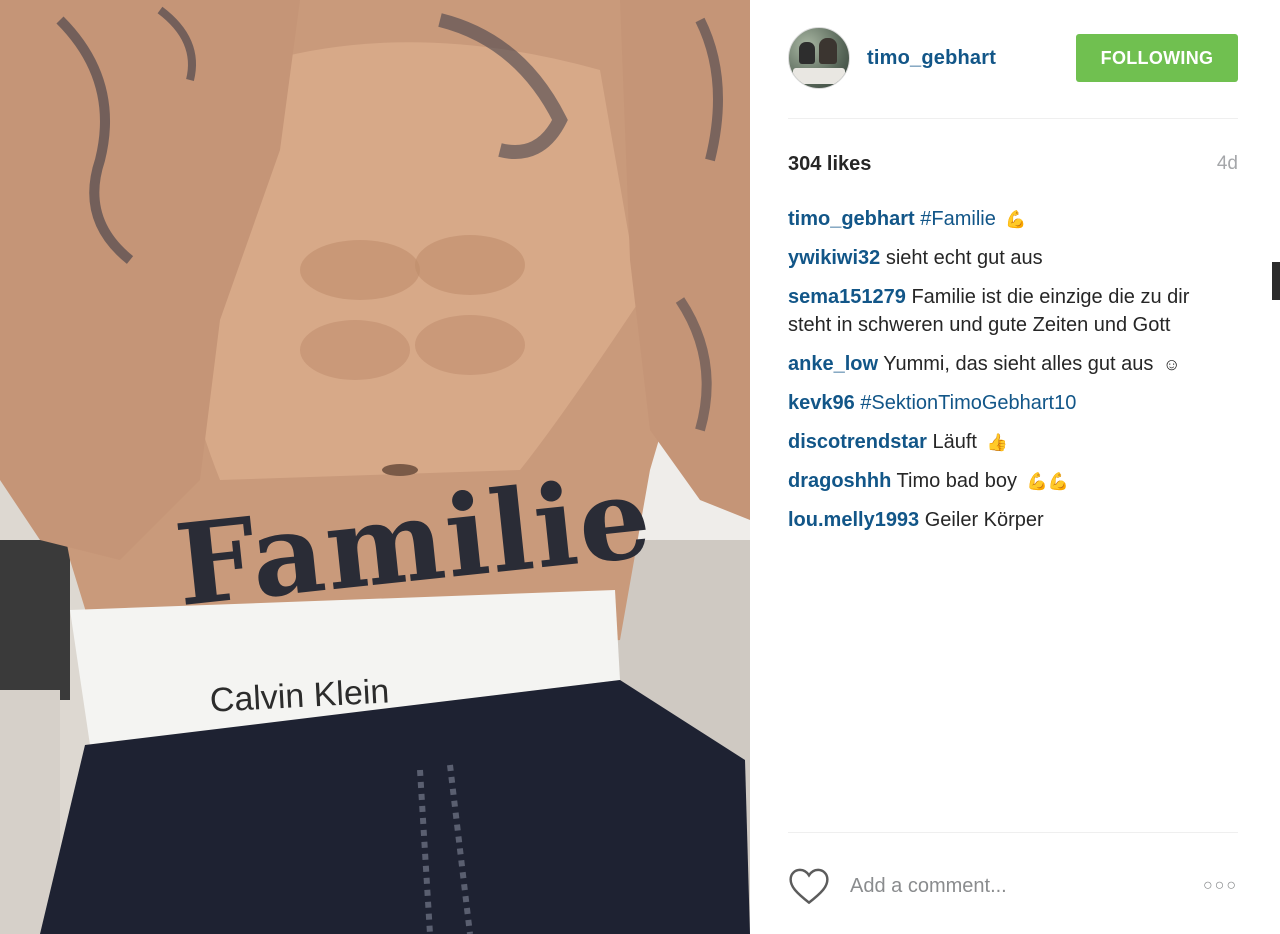  Describe the element at coordinates (847, 297) in the screenshot. I see `comment-user-link: sema151279` at that location.